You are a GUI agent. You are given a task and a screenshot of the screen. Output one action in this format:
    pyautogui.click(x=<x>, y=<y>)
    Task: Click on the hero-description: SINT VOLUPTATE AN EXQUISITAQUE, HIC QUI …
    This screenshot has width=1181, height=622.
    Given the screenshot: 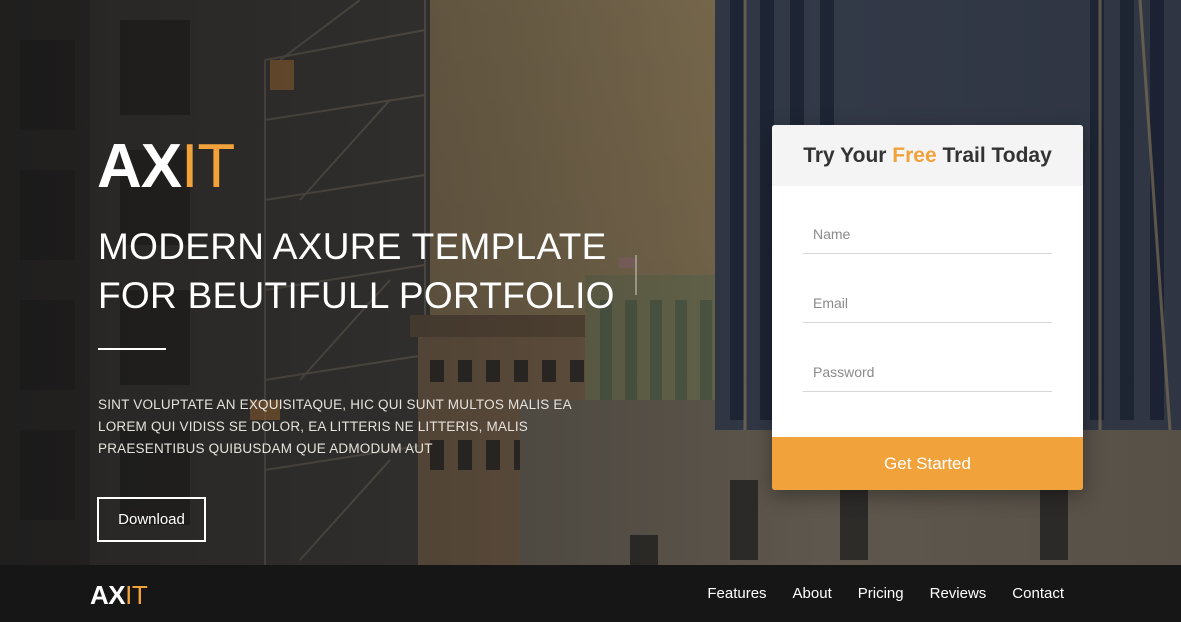 What is the action you would take?
    pyautogui.click(x=335, y=426)
    